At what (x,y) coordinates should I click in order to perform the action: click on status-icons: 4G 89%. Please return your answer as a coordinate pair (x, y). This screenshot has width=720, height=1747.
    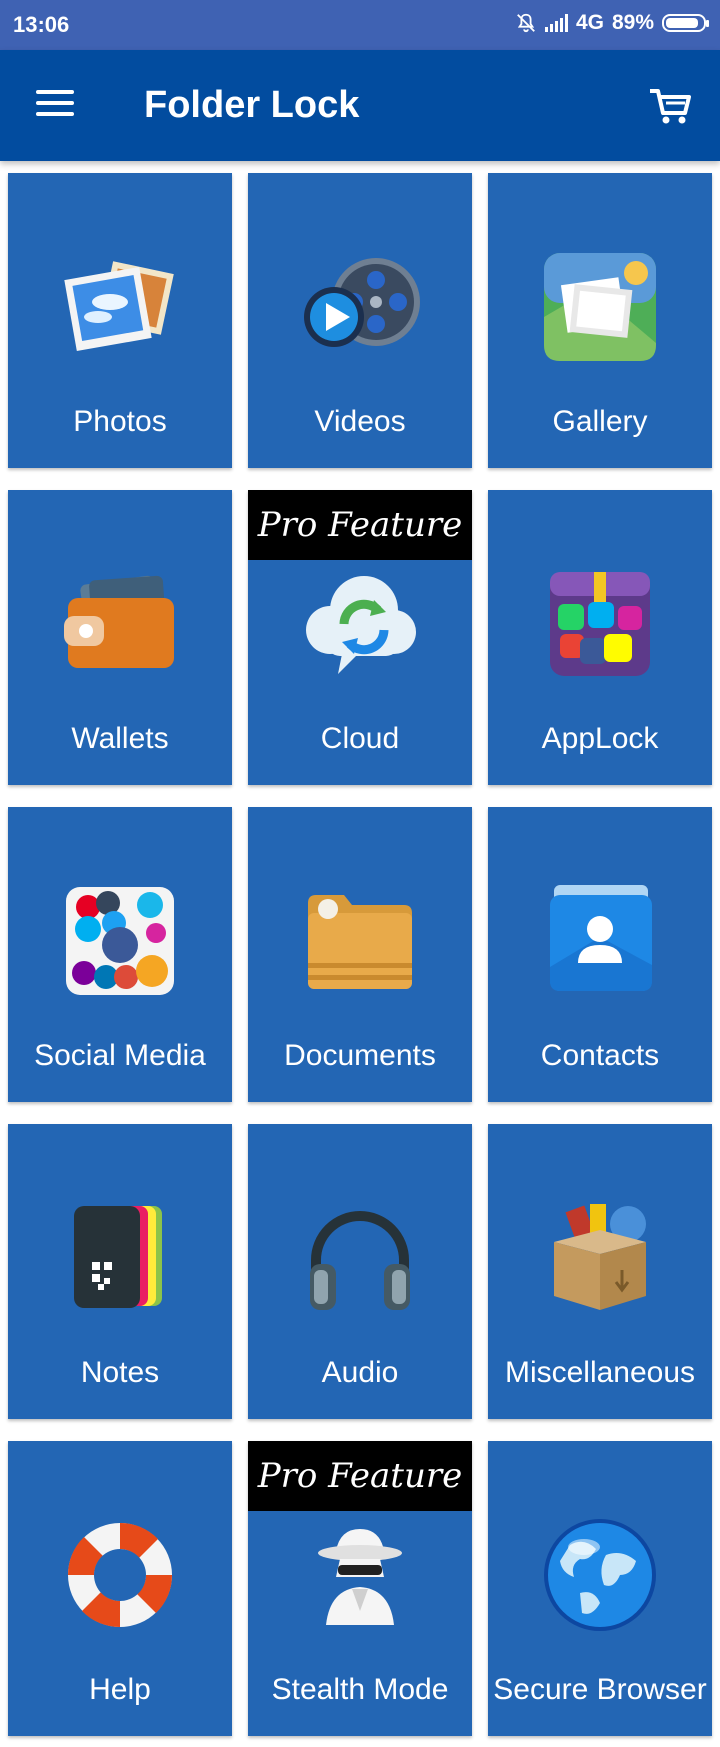
    Looking at the image, I should click on (612, 23).